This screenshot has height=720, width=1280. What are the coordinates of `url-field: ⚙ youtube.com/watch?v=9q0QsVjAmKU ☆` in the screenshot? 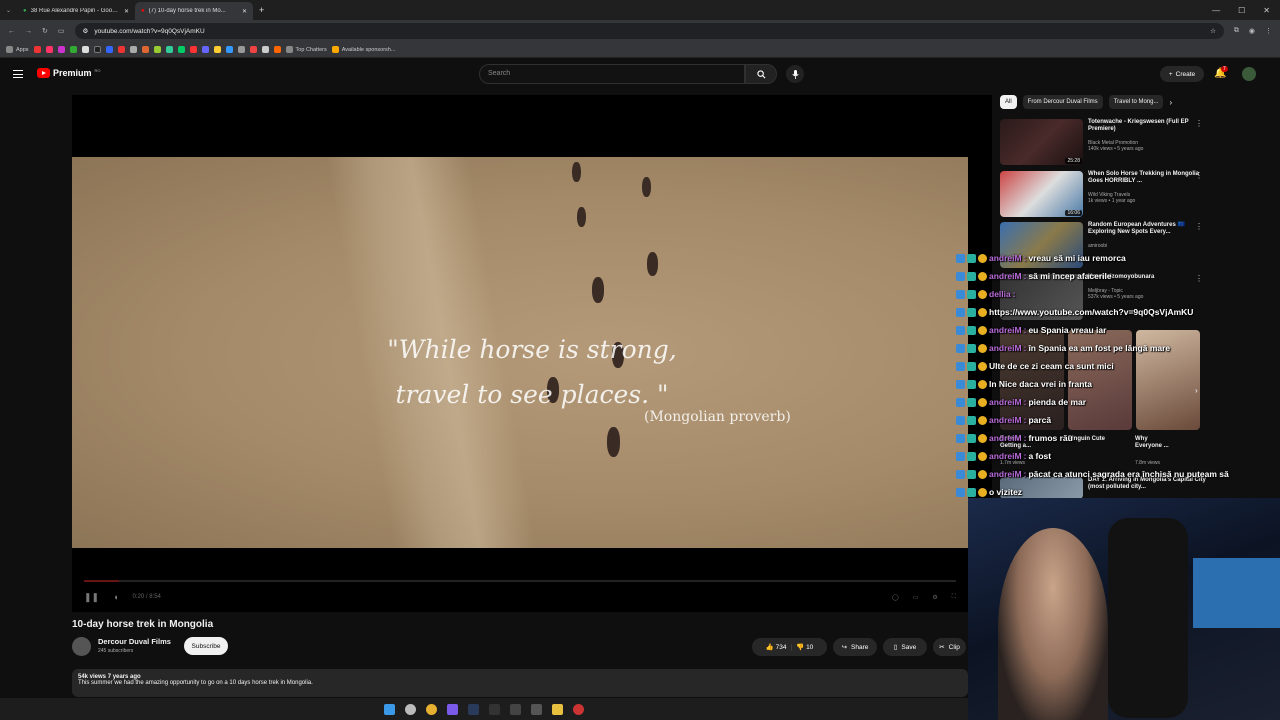 It's located at (649, 31).